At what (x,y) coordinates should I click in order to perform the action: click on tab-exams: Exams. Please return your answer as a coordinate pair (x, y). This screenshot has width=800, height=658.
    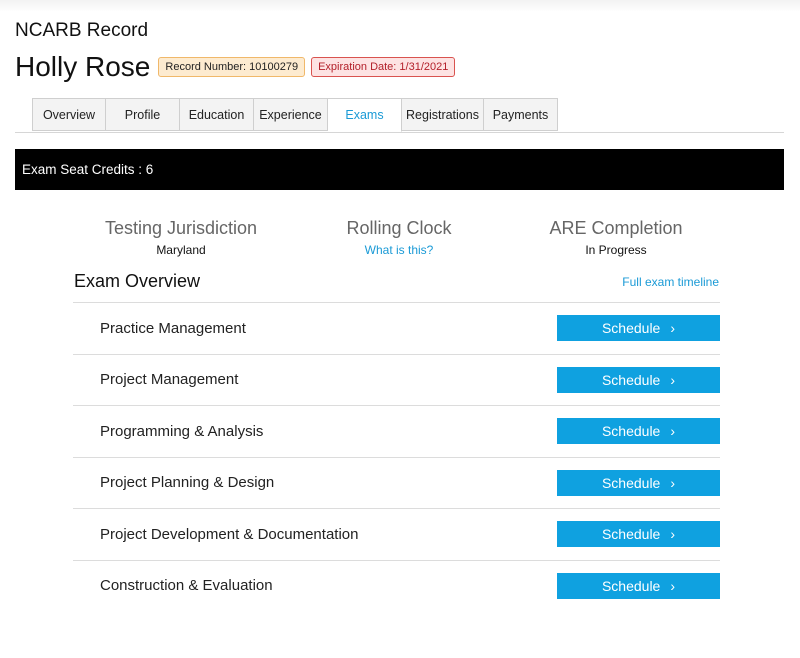
    Looking at the image, I should click on (365, 115).